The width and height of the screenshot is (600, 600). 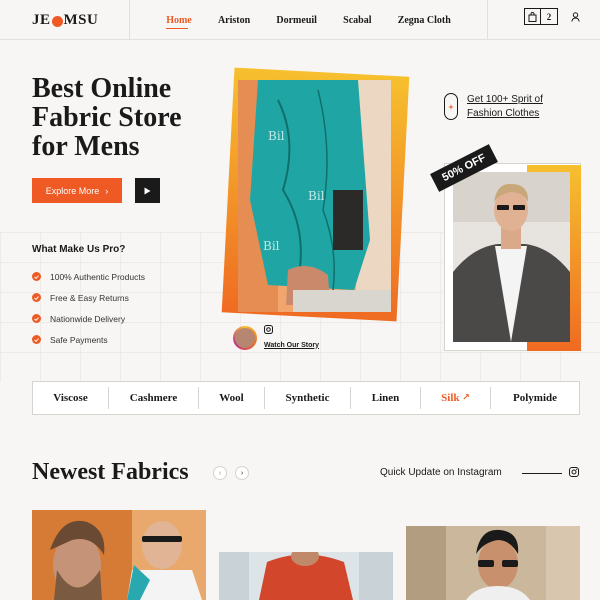 I want to click on list-item: 100% Authentic Products, so click(x=88, y=276).